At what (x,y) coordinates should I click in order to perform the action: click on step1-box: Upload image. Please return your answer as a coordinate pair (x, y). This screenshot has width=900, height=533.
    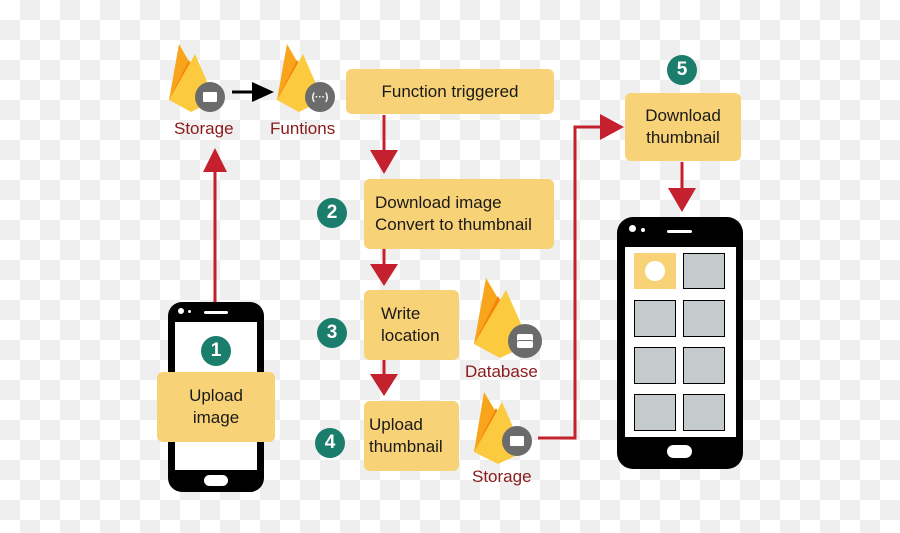
    Looking at the image, I should click on (216, 407).